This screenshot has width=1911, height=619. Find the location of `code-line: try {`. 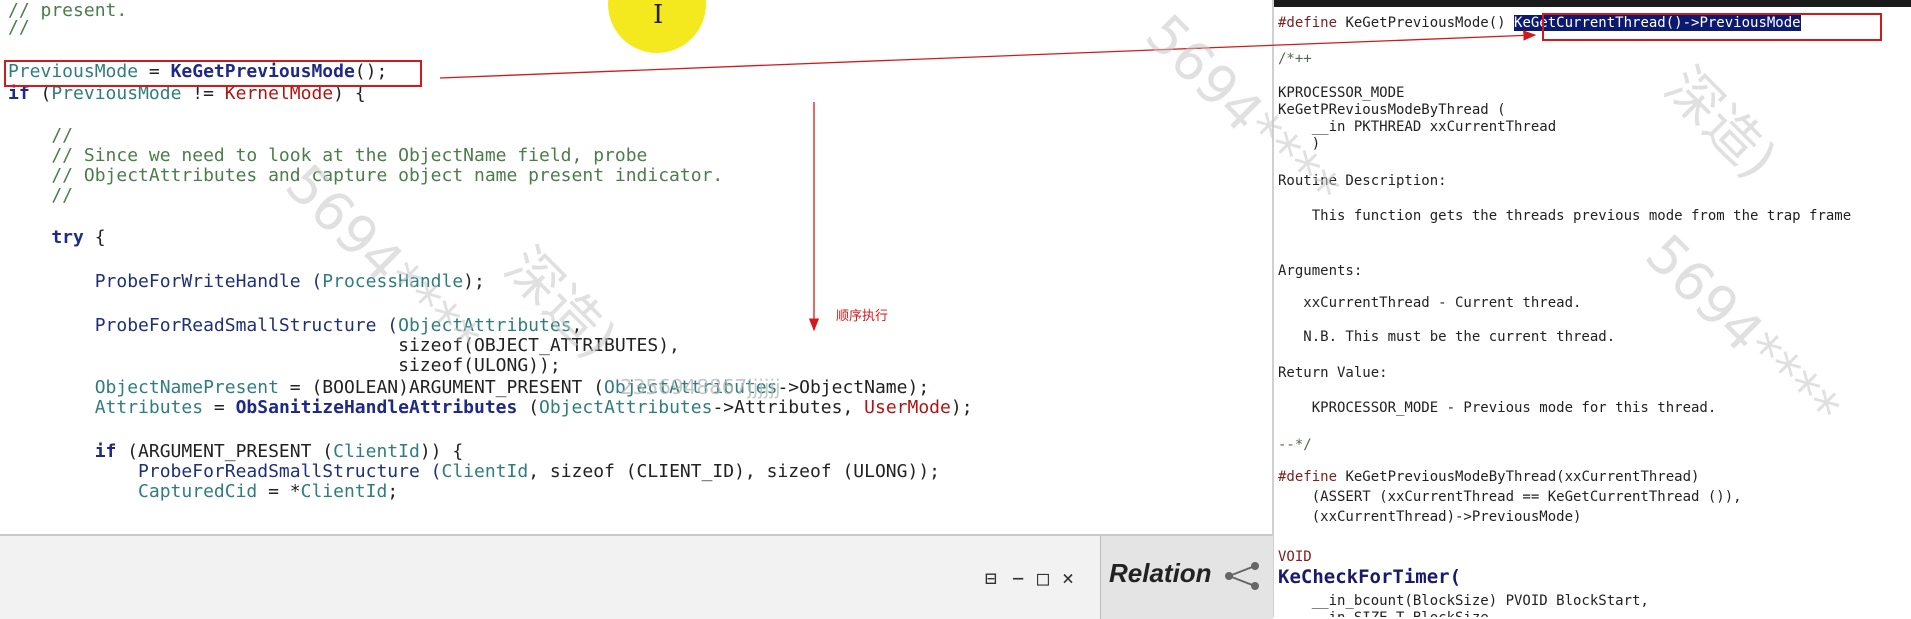

code-line: try { is located at coordinates (57, 237).